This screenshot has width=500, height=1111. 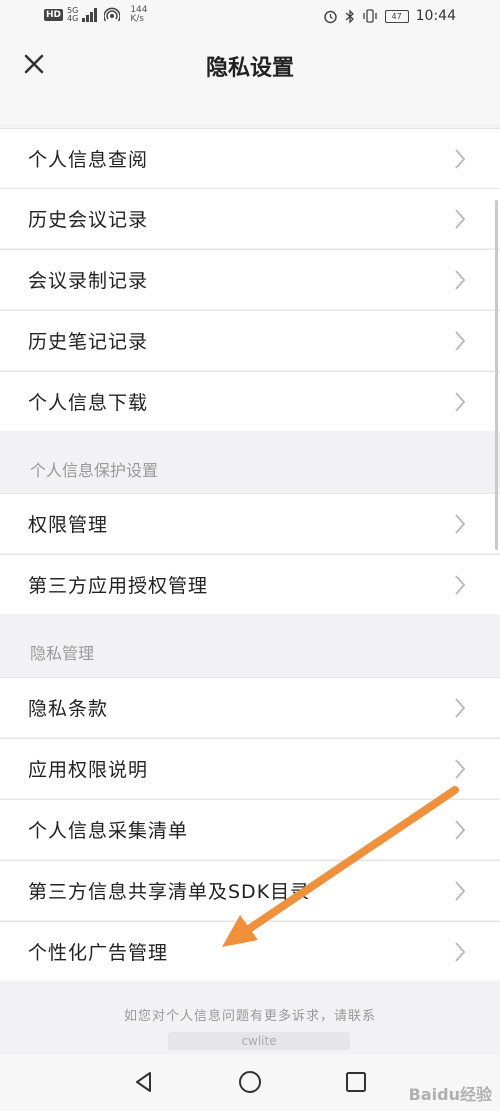 What do you see at coordinates (88, 160) in the screenshot?
I see `menu-row-label: 个人信息查阅` at bounding box center [88, 160].